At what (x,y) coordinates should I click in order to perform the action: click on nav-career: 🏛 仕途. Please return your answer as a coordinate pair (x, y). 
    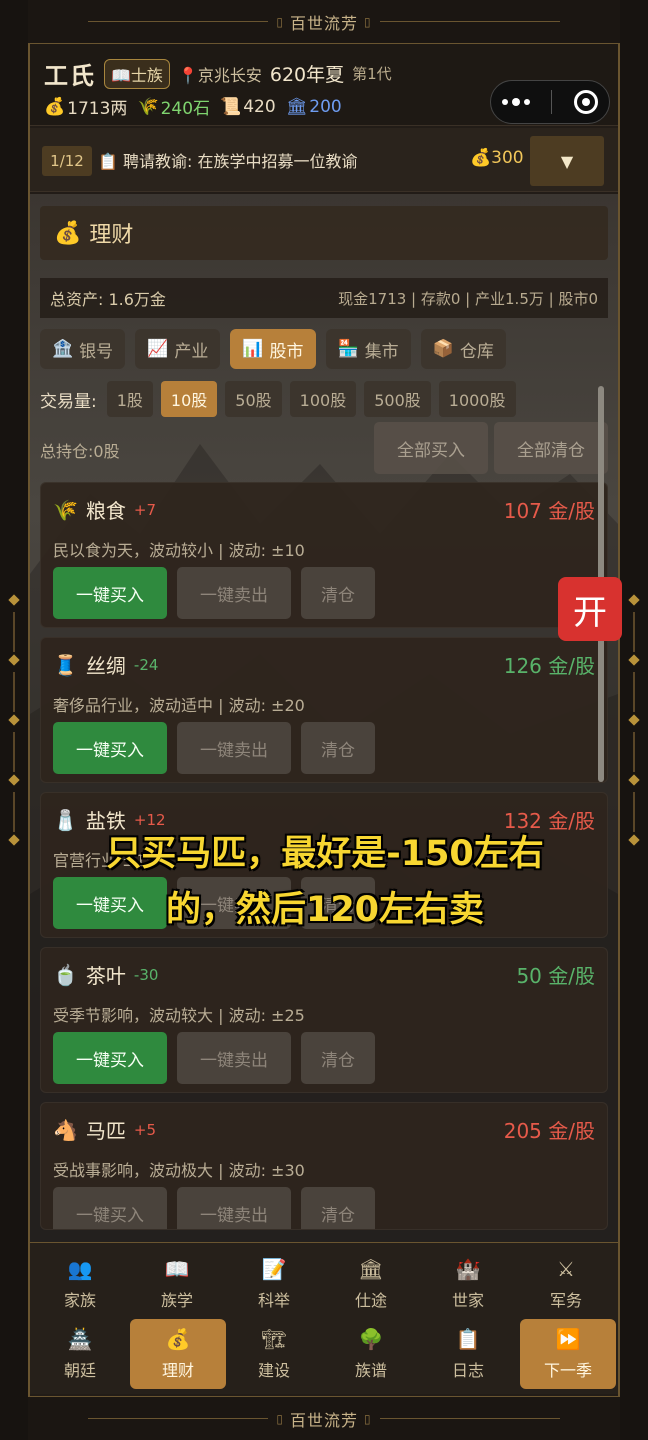
    Looking at the image, I should click on (371, 1284).